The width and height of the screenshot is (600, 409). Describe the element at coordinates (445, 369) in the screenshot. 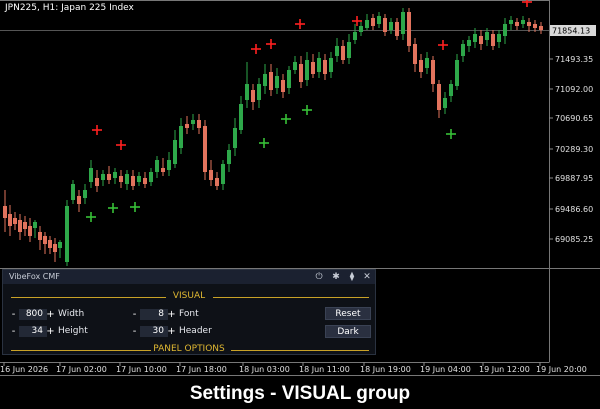

I see `time-label: 19 Jun 04:00` at that location.